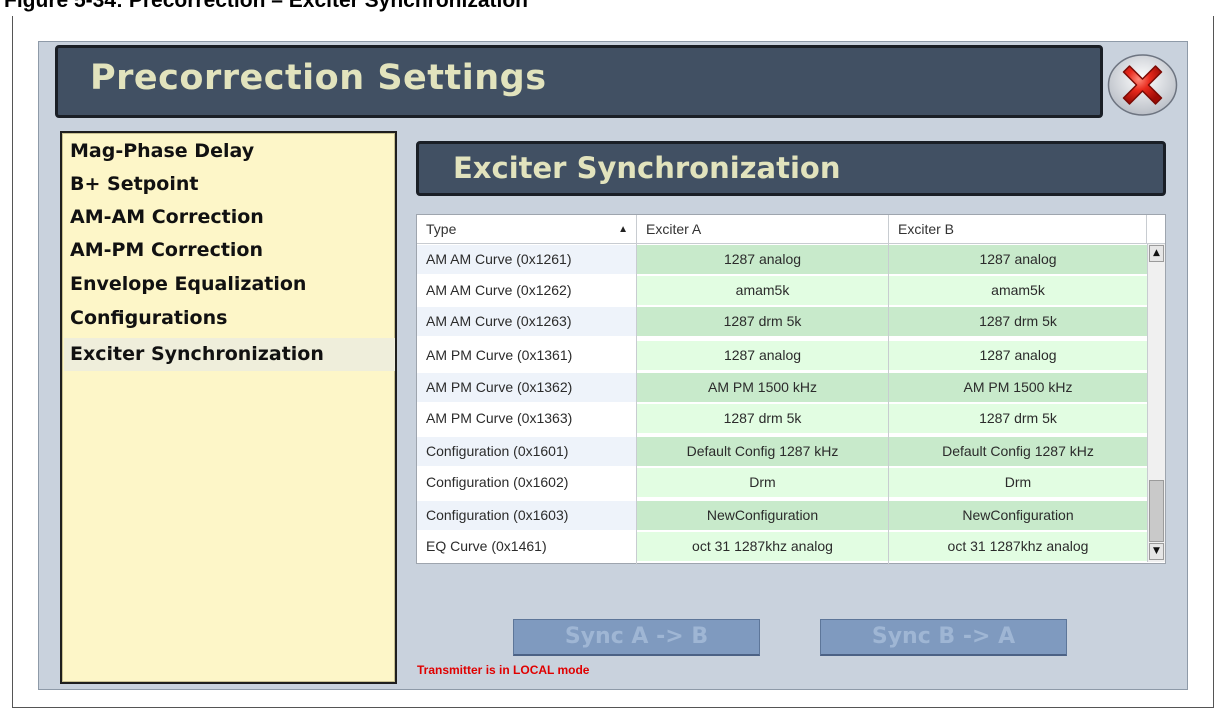  I want to click on sidebar-item-configurations: Configurations, so click(229, 318).